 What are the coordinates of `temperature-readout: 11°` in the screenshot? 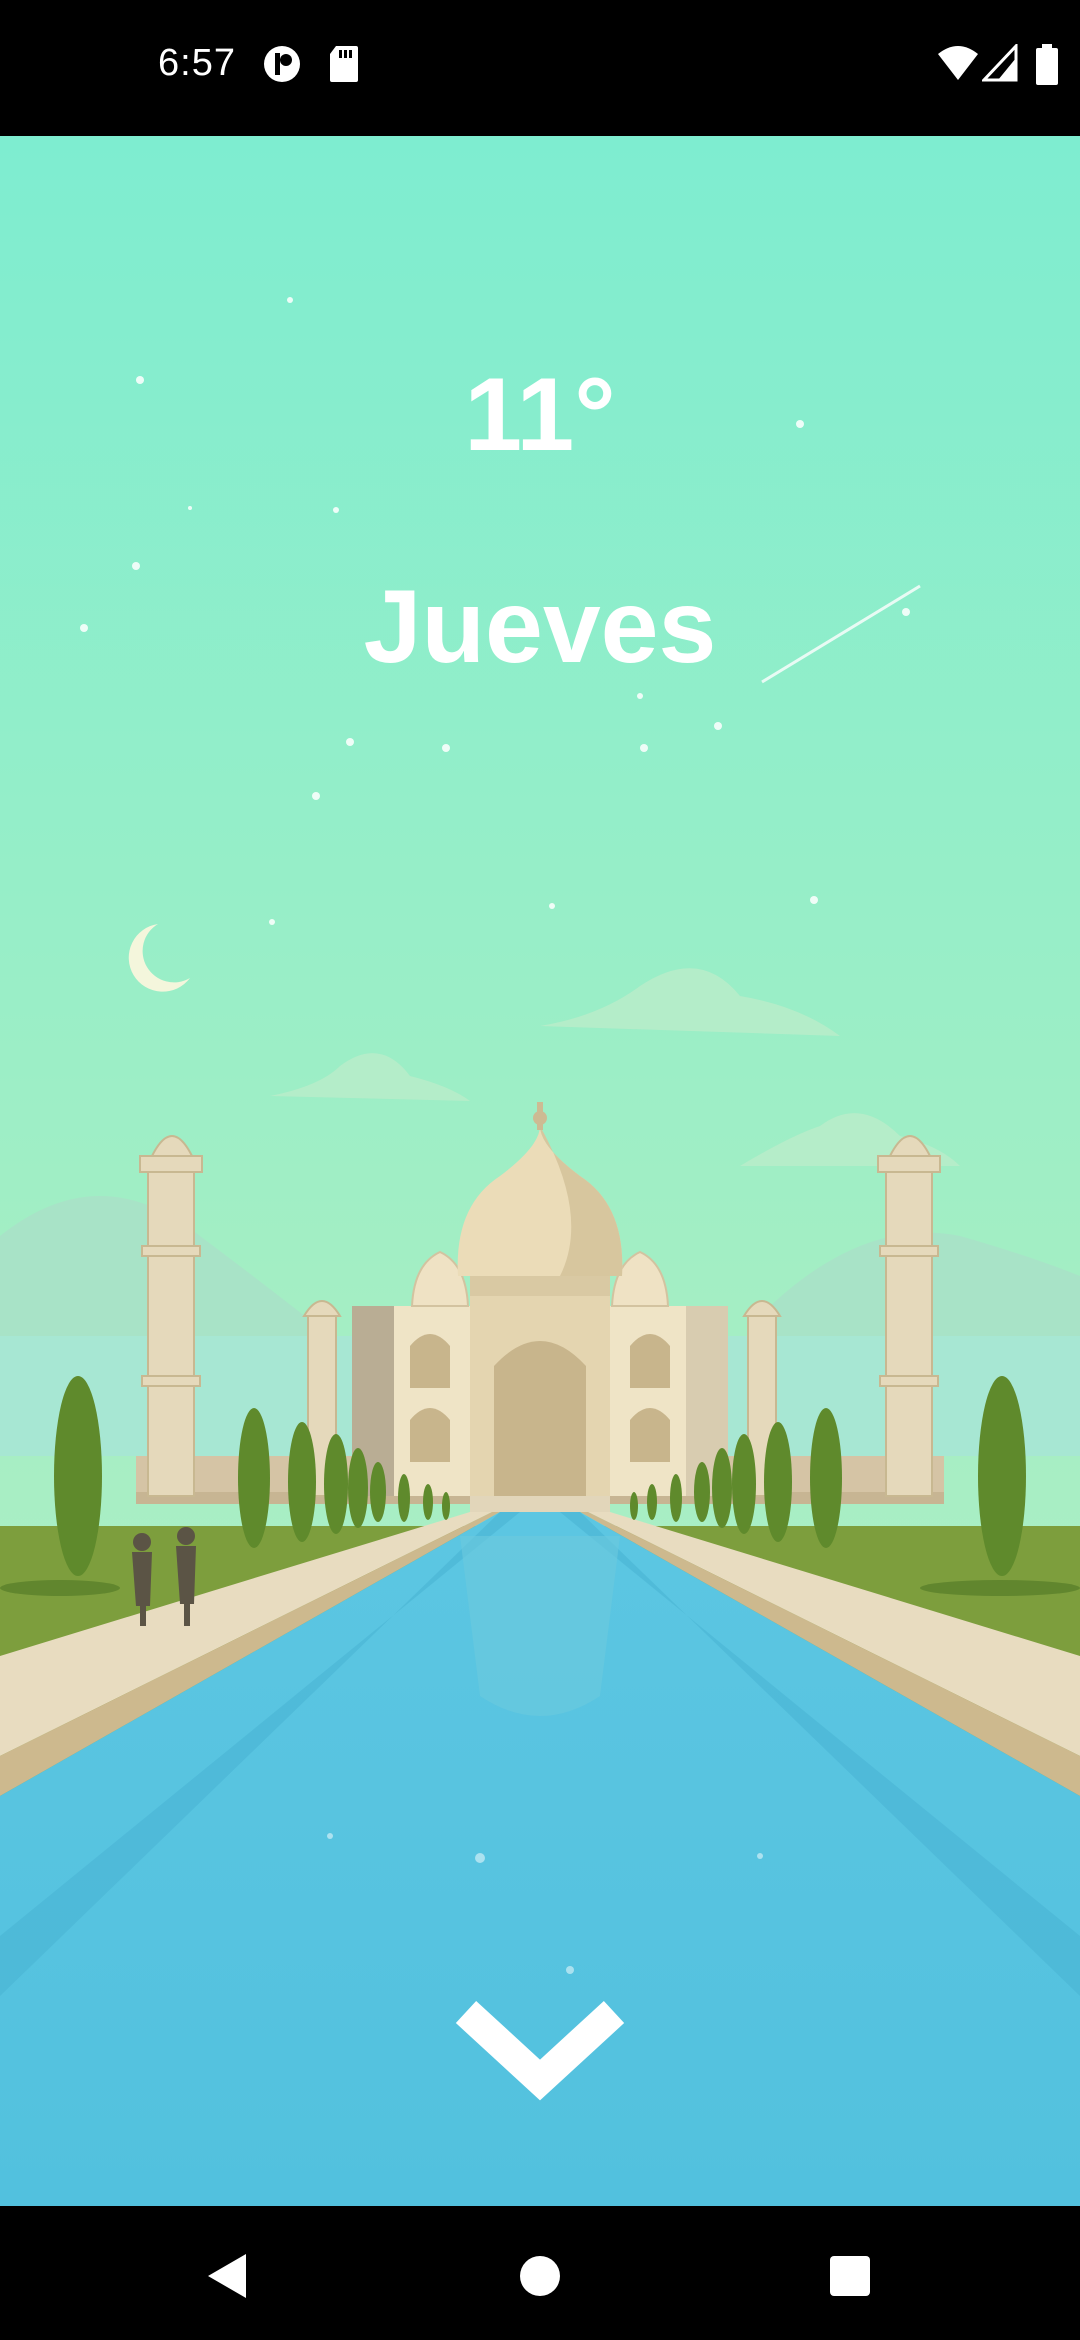 It's located at (540, 415).